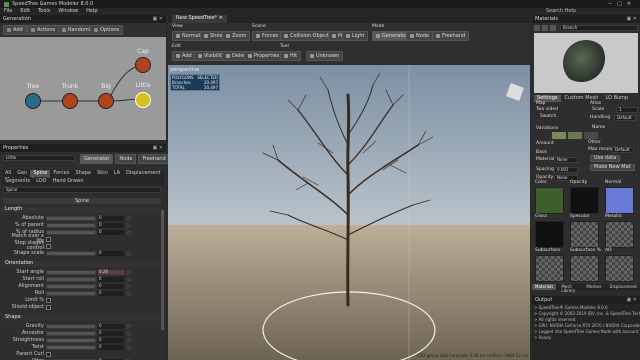 The image size is (640, 360). Describe the element at coordinates (143, 65) in the screenshot. I see `node-cap` at that location.